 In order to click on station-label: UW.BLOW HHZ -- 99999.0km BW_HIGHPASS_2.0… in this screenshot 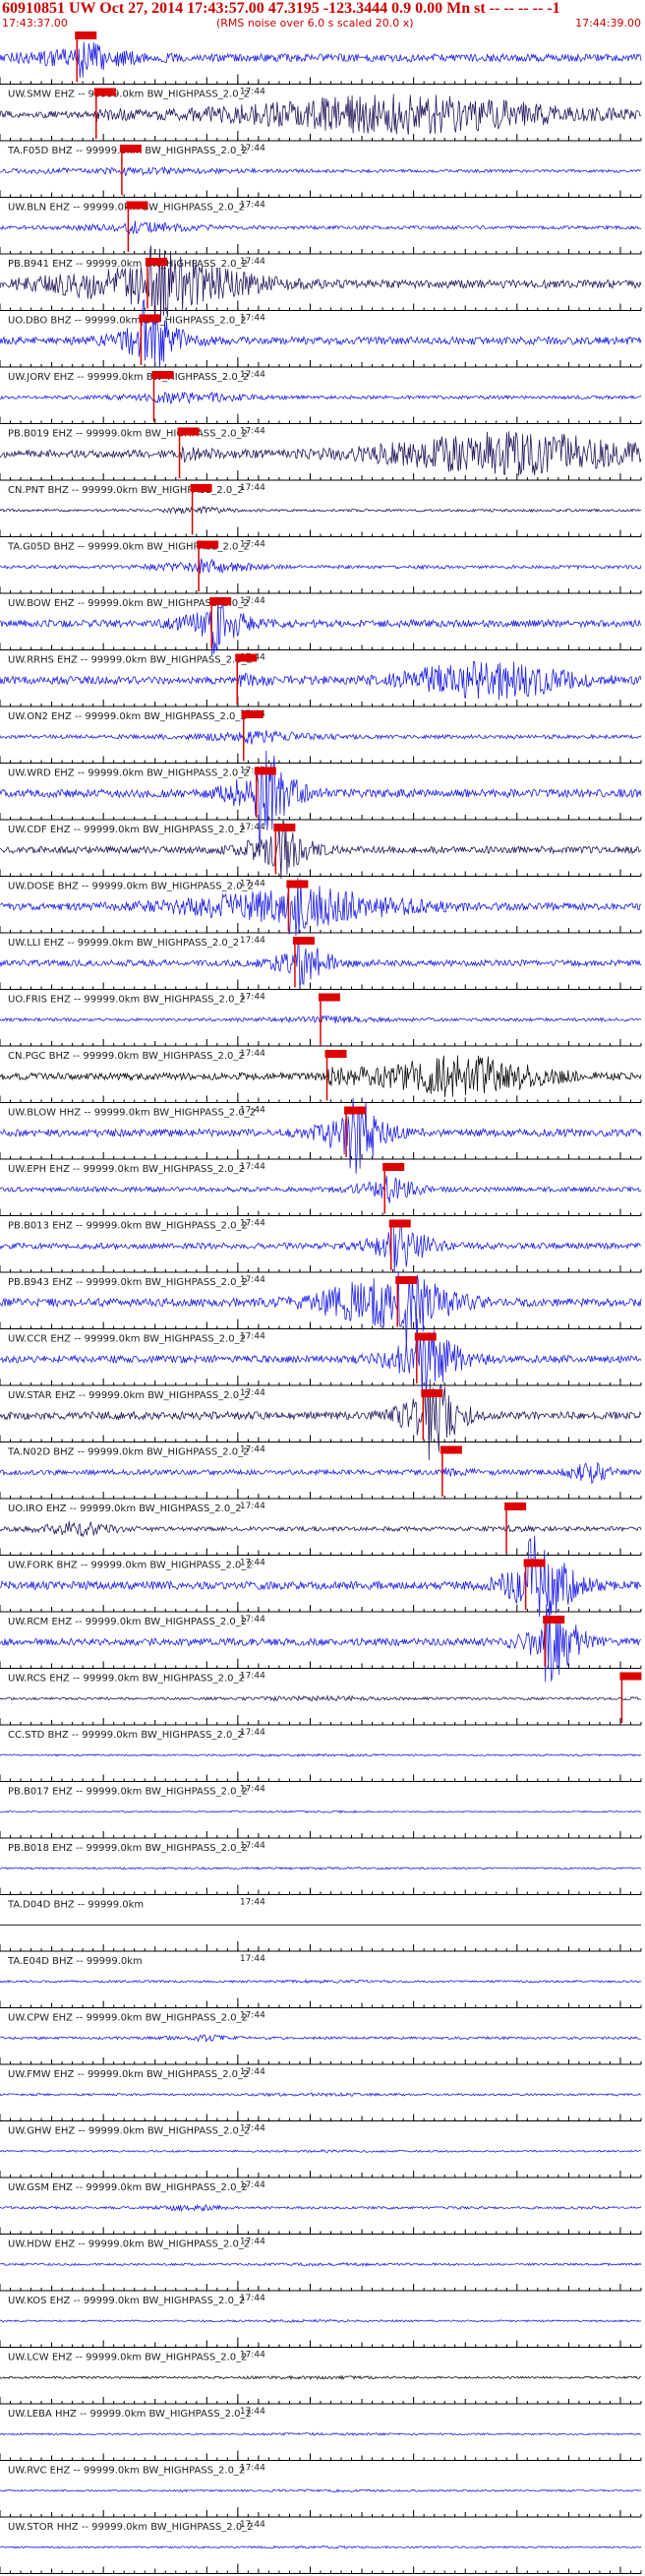, I will do `click(132, 1113)`.